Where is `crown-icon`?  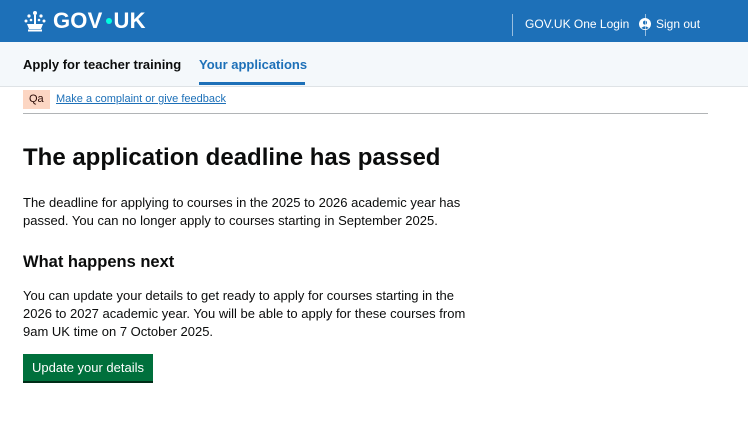 crown-icon is located at coordinates (35, 21).